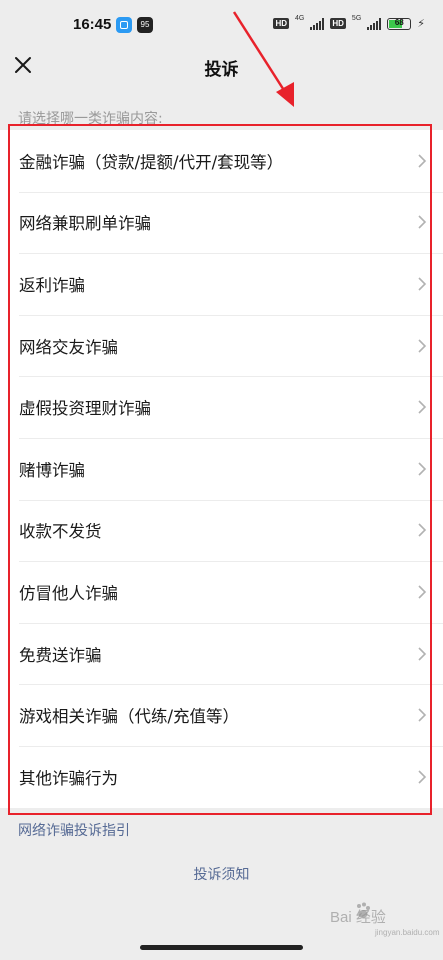  I want to click on list-item-label: 虚假投资理财诈骗, so click(85, 409).